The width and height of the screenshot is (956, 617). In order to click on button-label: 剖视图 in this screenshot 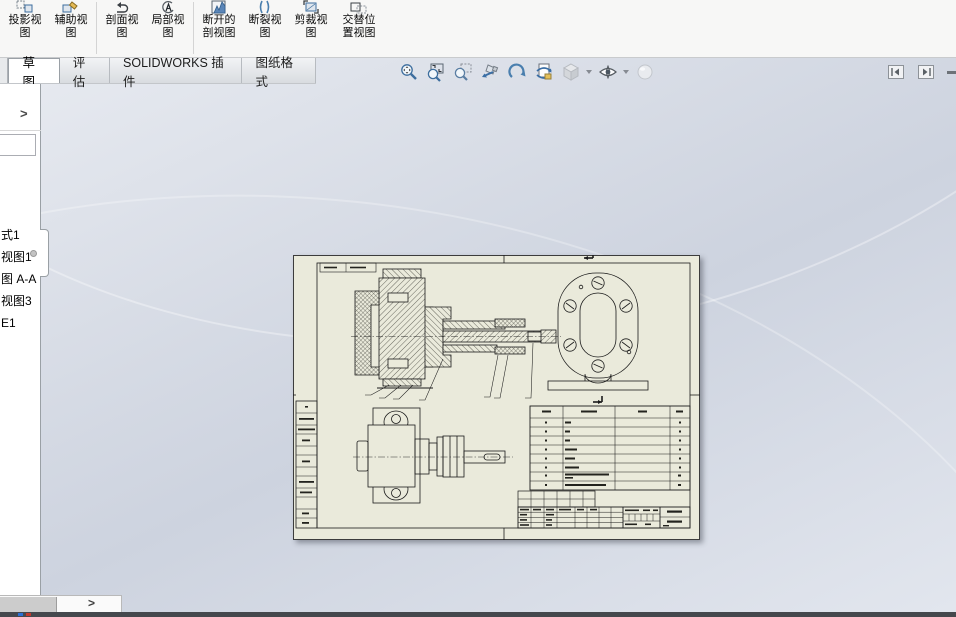, I will do `click(219, 33)`.